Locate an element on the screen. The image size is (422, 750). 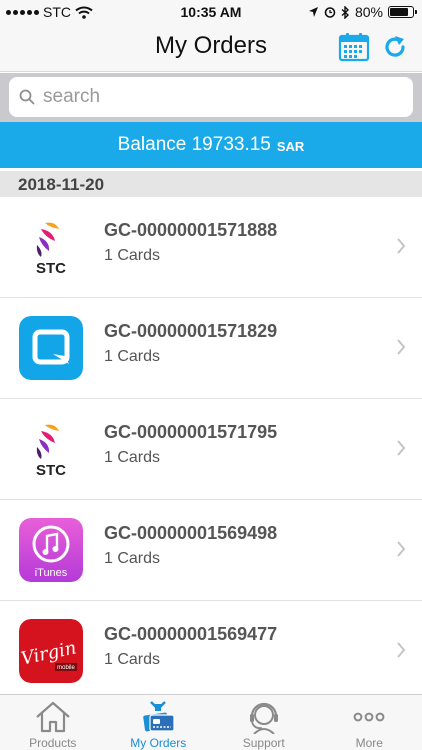
tab-label: More is located at coordinates (369, 743).